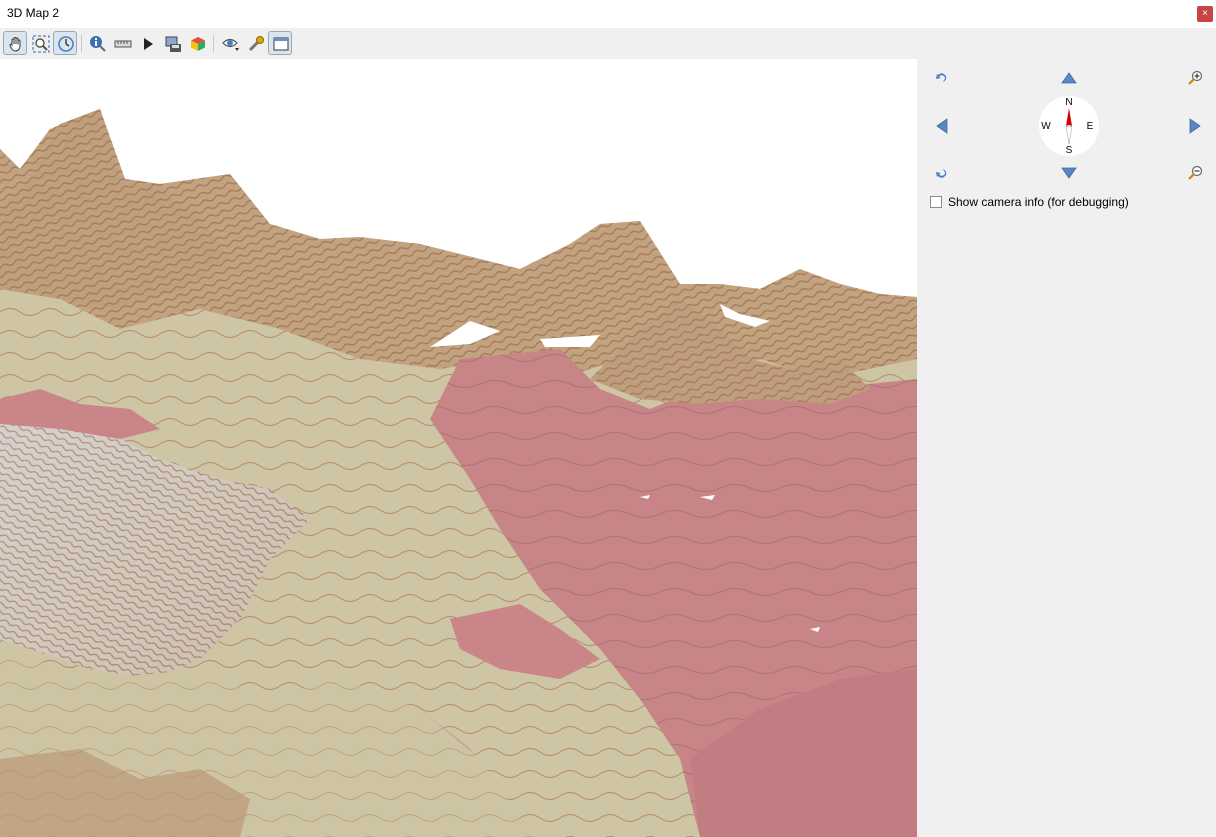  I want to click on identify-icon, so click(98, 44).